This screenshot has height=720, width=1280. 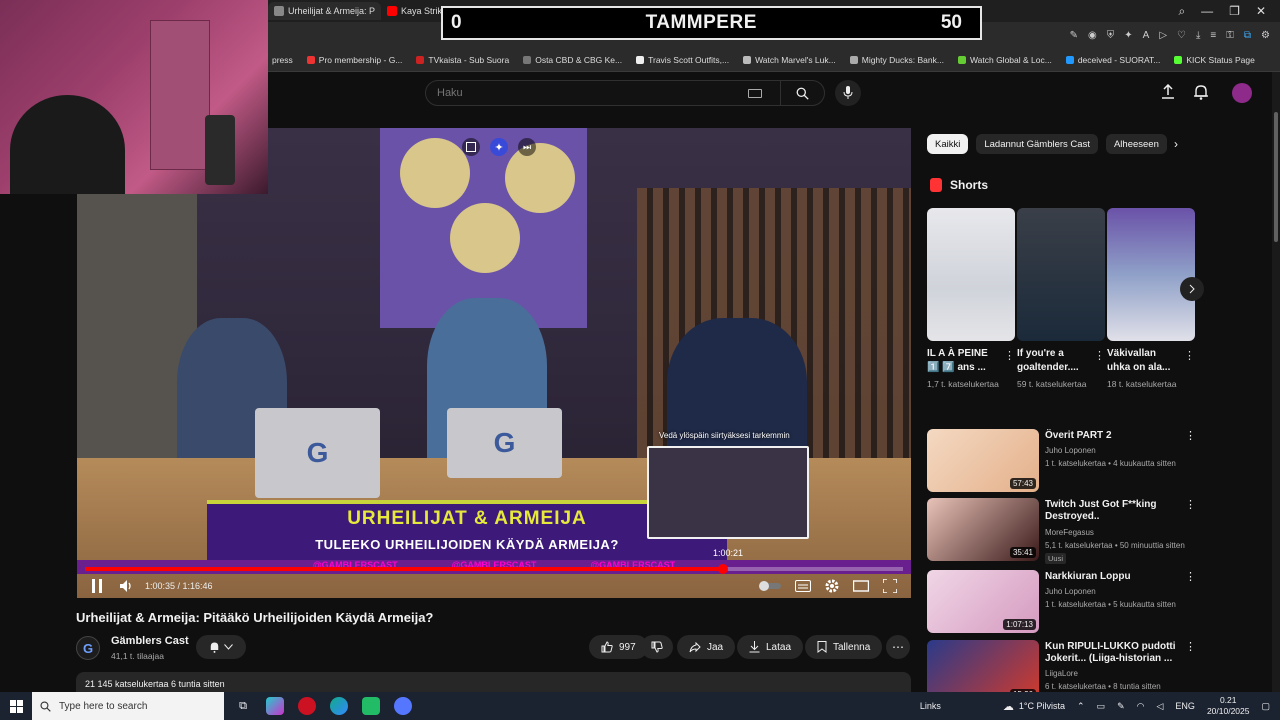 I want to click on voice-search-button, so click(x=848, y=93).